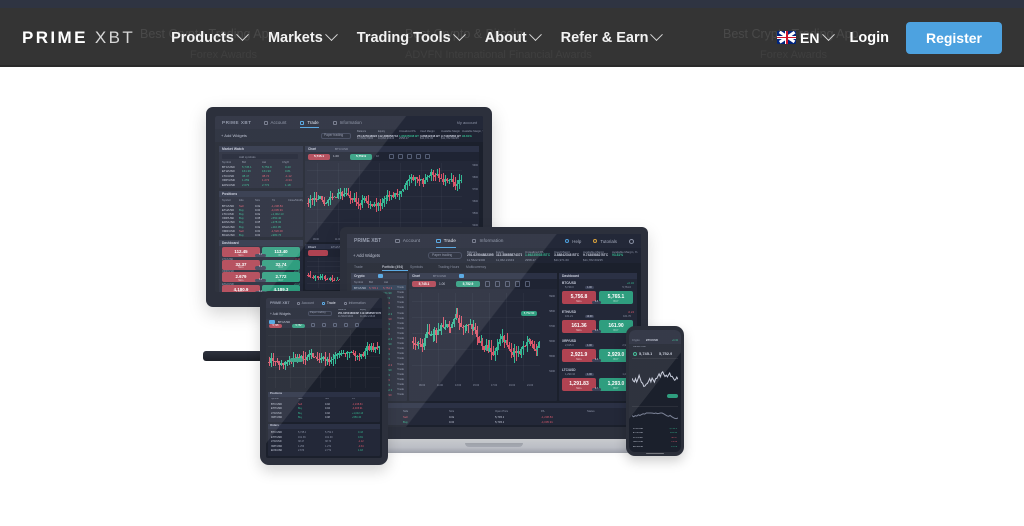 The image size is (1024, 526). I want to click on market-watch-search-placeholder: Add symbols, so click(247, 156).